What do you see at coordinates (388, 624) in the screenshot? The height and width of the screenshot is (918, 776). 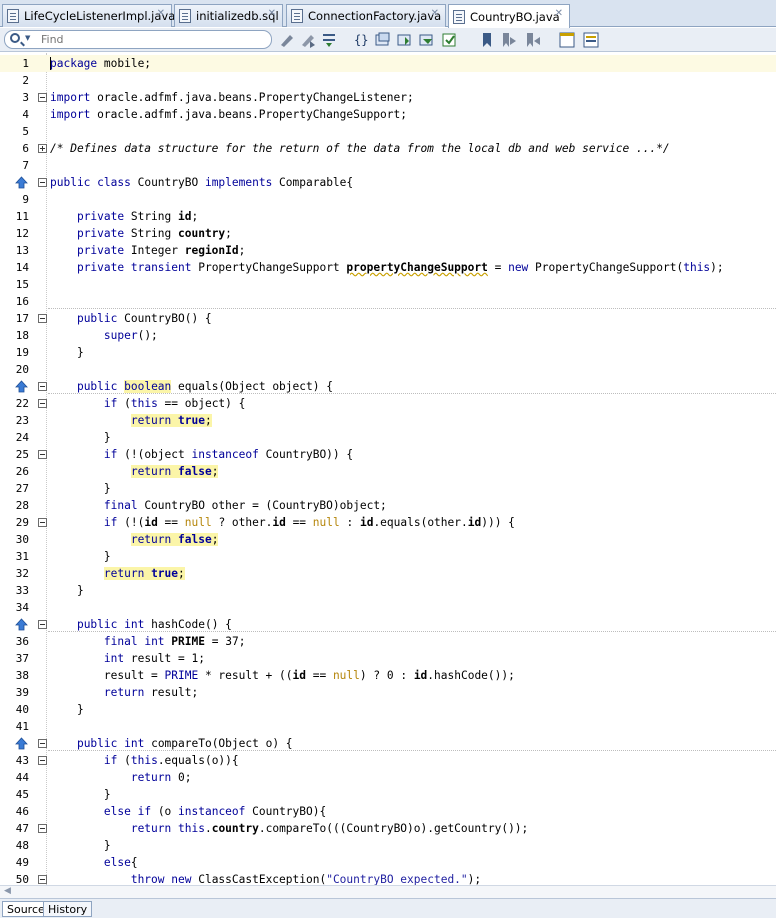 I see `code-line: public int hashCode() {` at bounding box center [388, 624].